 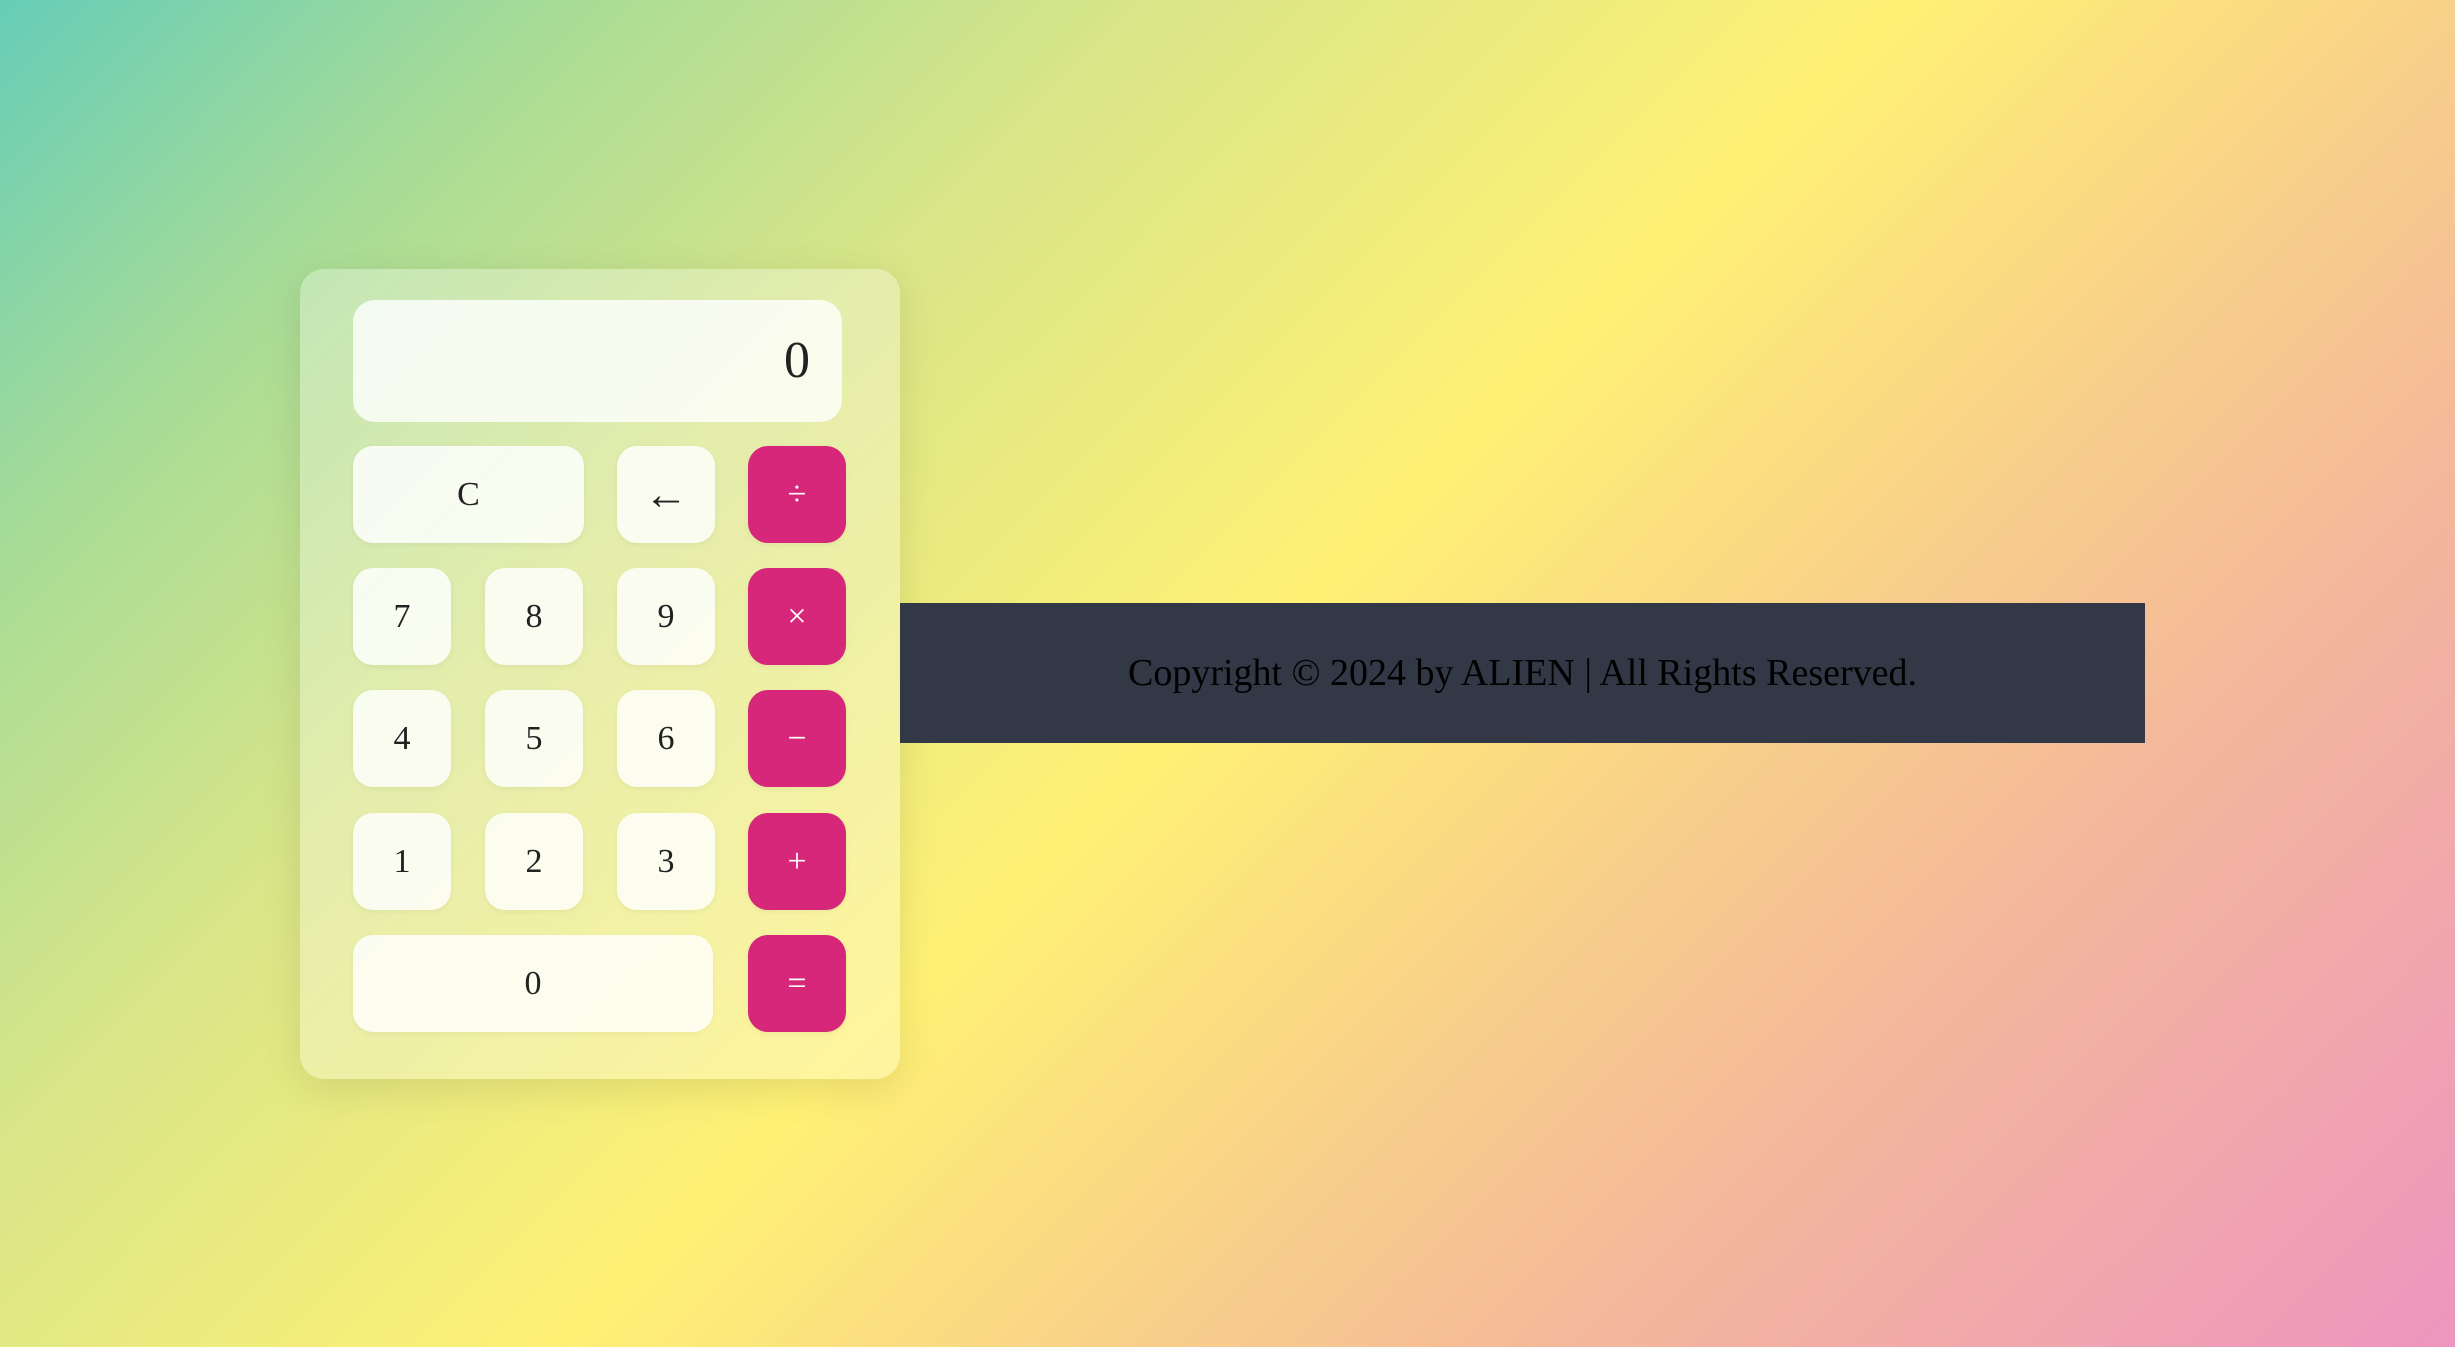 What do you see at coordinates (666, 861) in the screenshot?
I see `digit-3-button: 3` at bounding box center [666, 861].